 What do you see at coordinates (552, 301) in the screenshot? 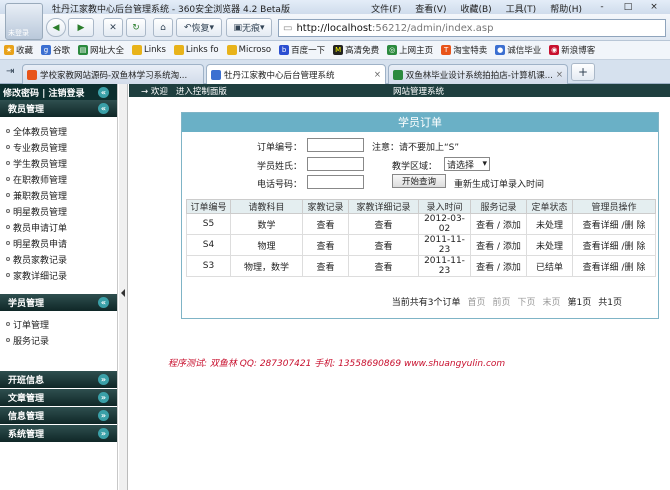
I see `last-page-link: 末页` at bounding box center [552, 301].